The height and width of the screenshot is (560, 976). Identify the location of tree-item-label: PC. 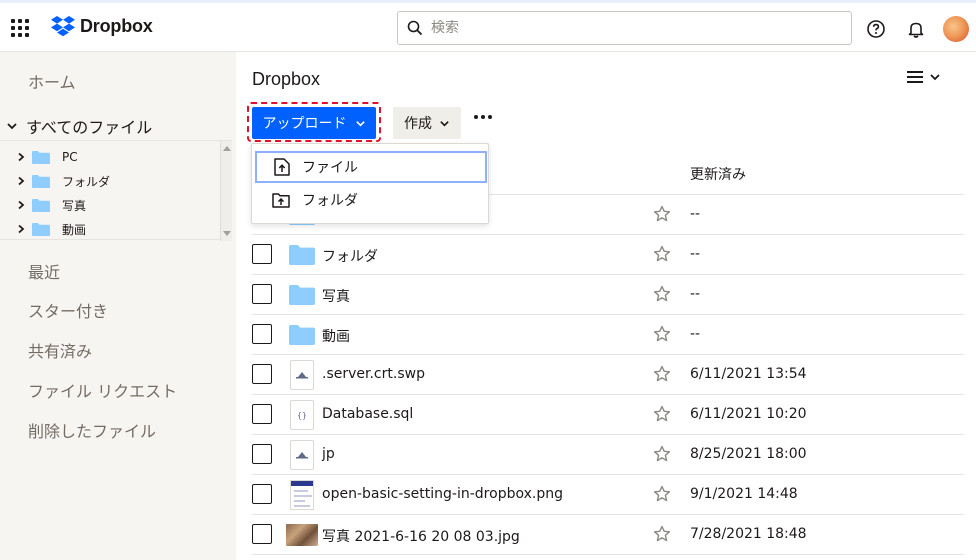
(70, 157).